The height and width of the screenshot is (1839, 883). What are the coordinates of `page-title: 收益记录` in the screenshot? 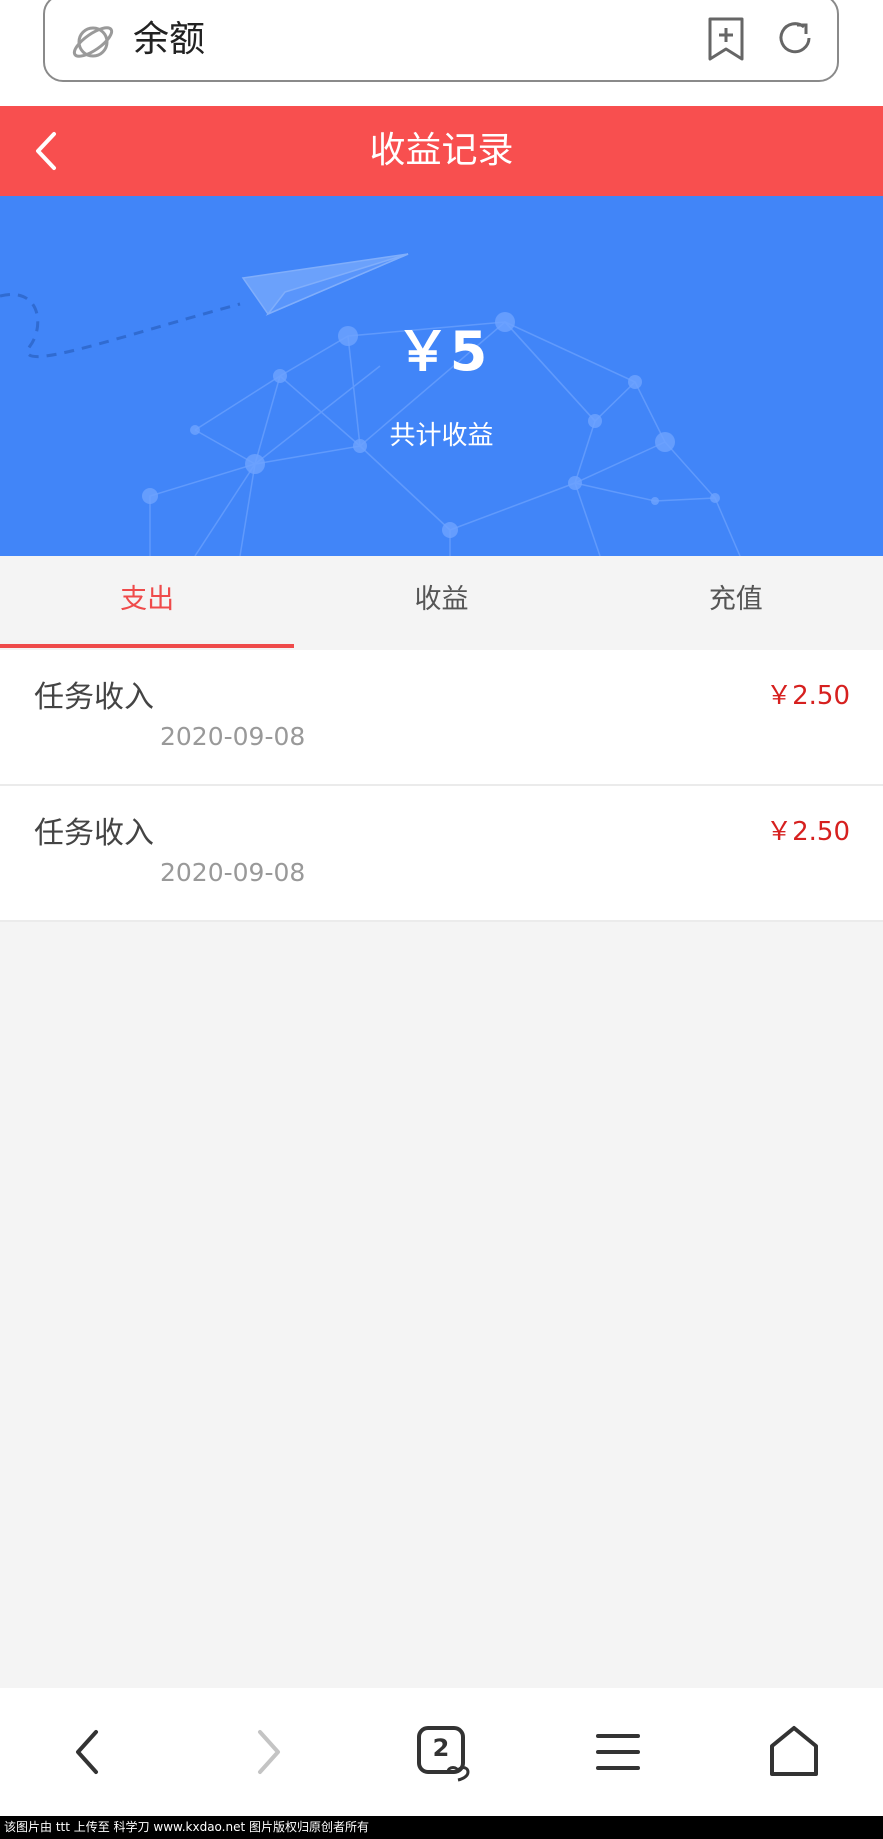 It's located at (441, 150).